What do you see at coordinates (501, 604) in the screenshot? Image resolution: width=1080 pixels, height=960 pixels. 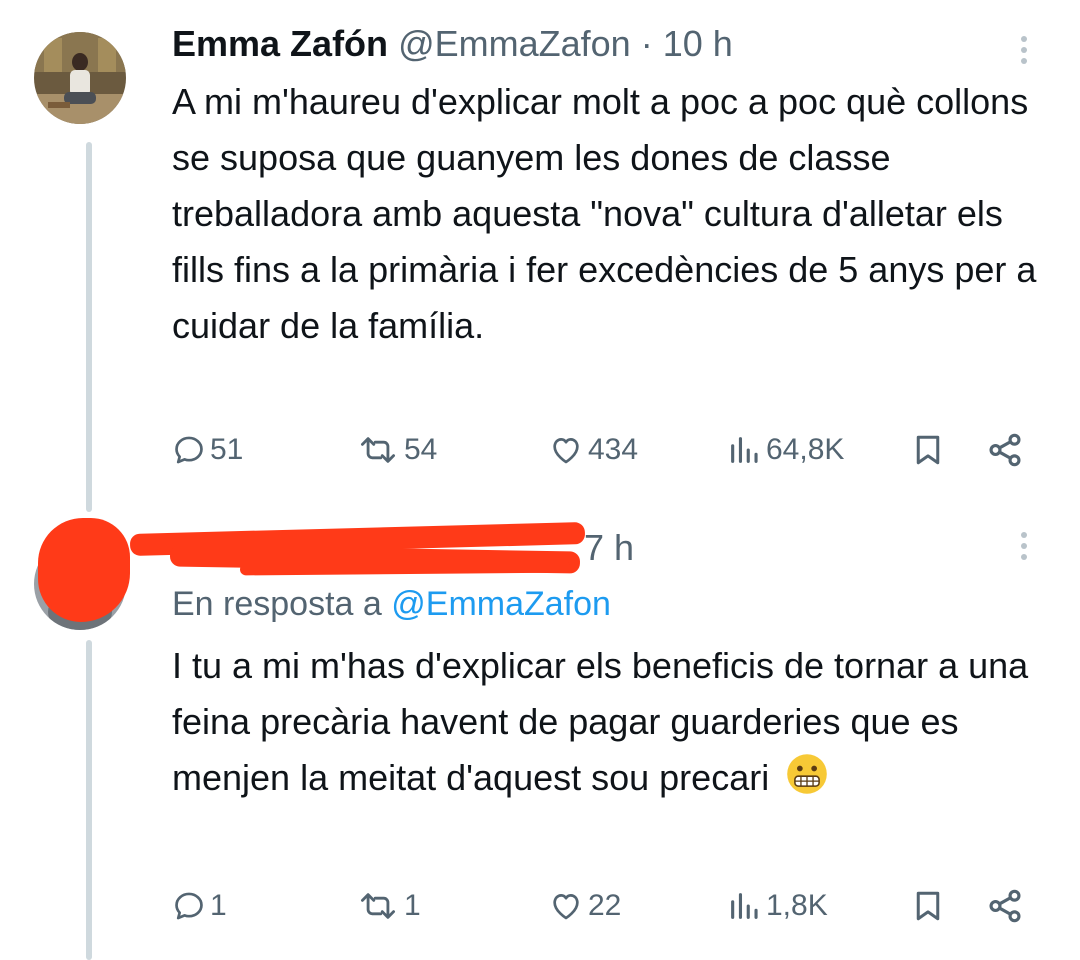 I see `reply-mention-link: @EmmaZafon` at bounding box center [501, 604].